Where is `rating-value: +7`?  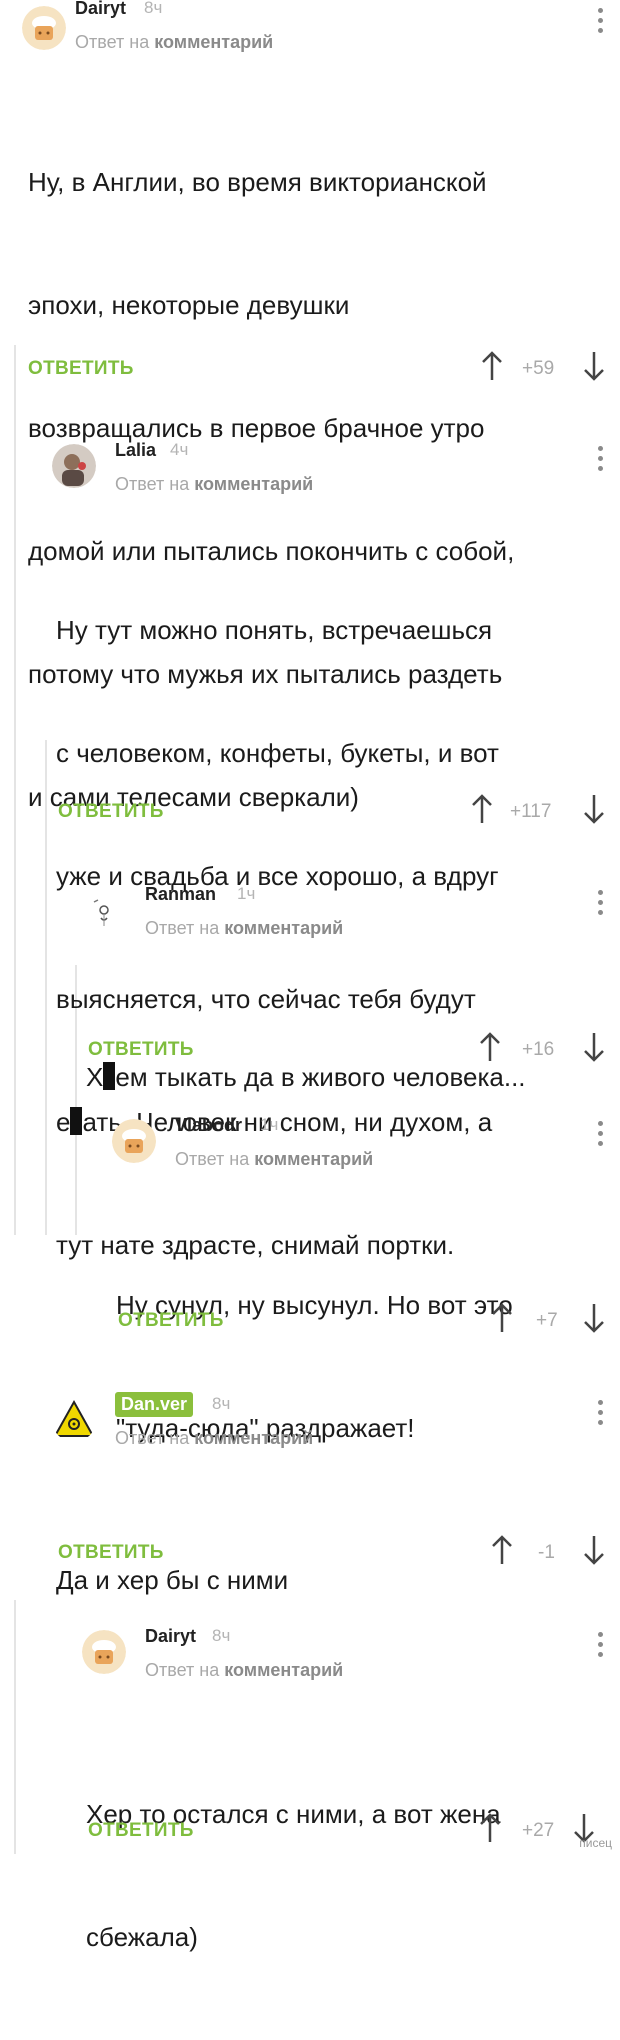
rating-value: +7 is located at coordinates (547, 1320).